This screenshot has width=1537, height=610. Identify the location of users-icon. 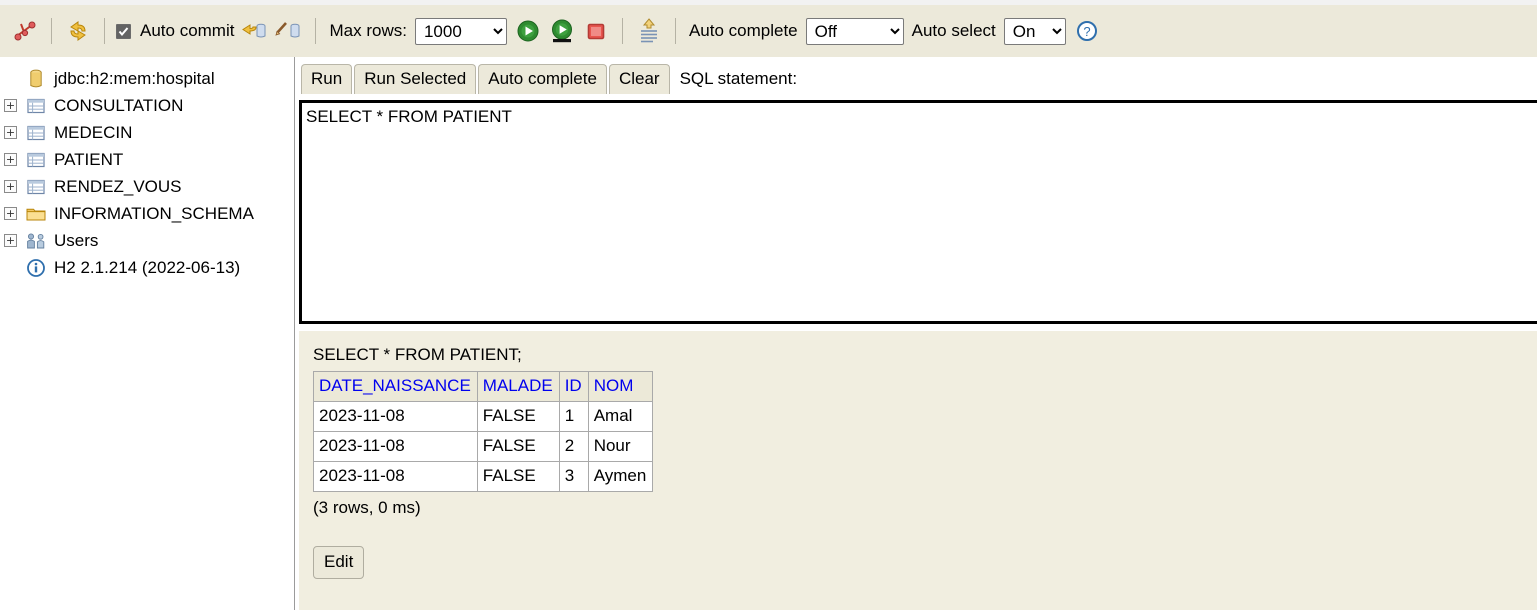
(36, 241).